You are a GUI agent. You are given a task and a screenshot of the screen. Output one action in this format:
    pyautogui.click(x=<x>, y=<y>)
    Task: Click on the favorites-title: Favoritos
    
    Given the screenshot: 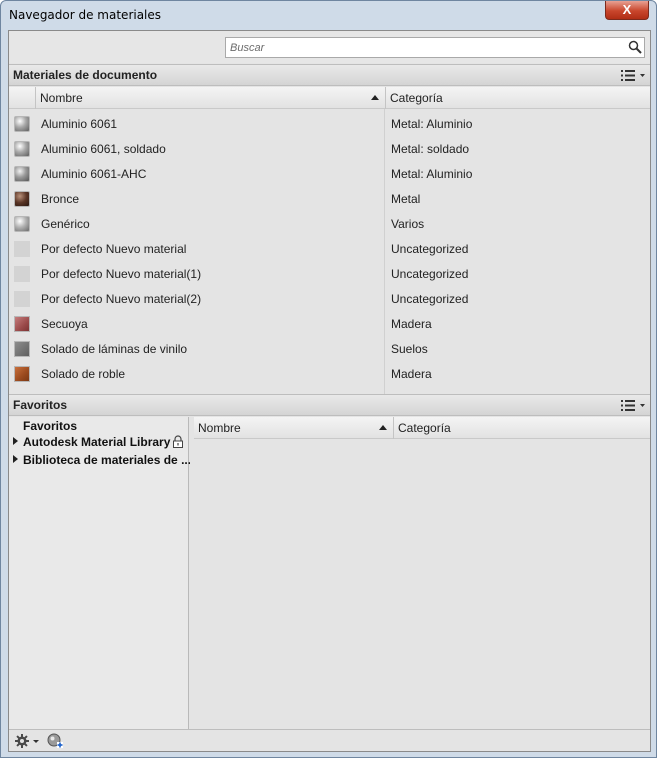 What is the action you would take?
    pyautogui.click(x=40, y=405)
    